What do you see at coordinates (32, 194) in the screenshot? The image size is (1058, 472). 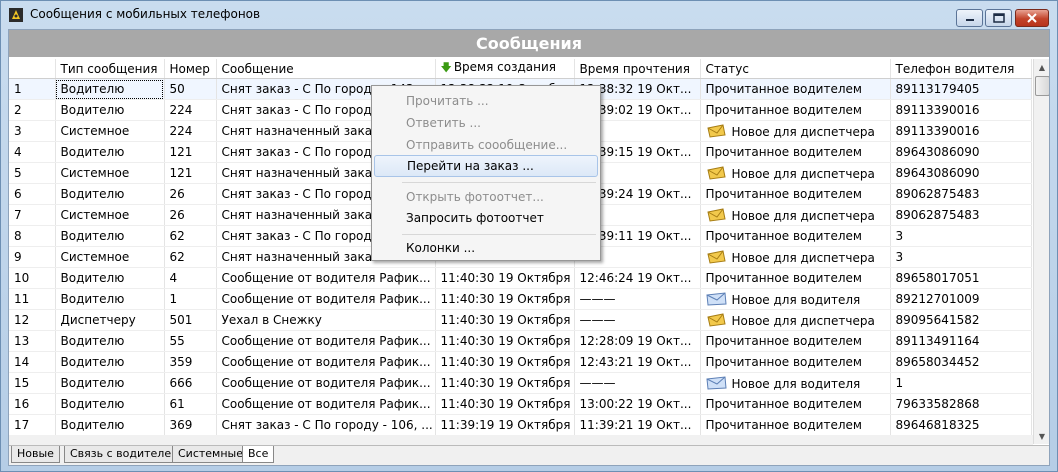 I see `cell-index: 6` at bounding box center [32, 194].